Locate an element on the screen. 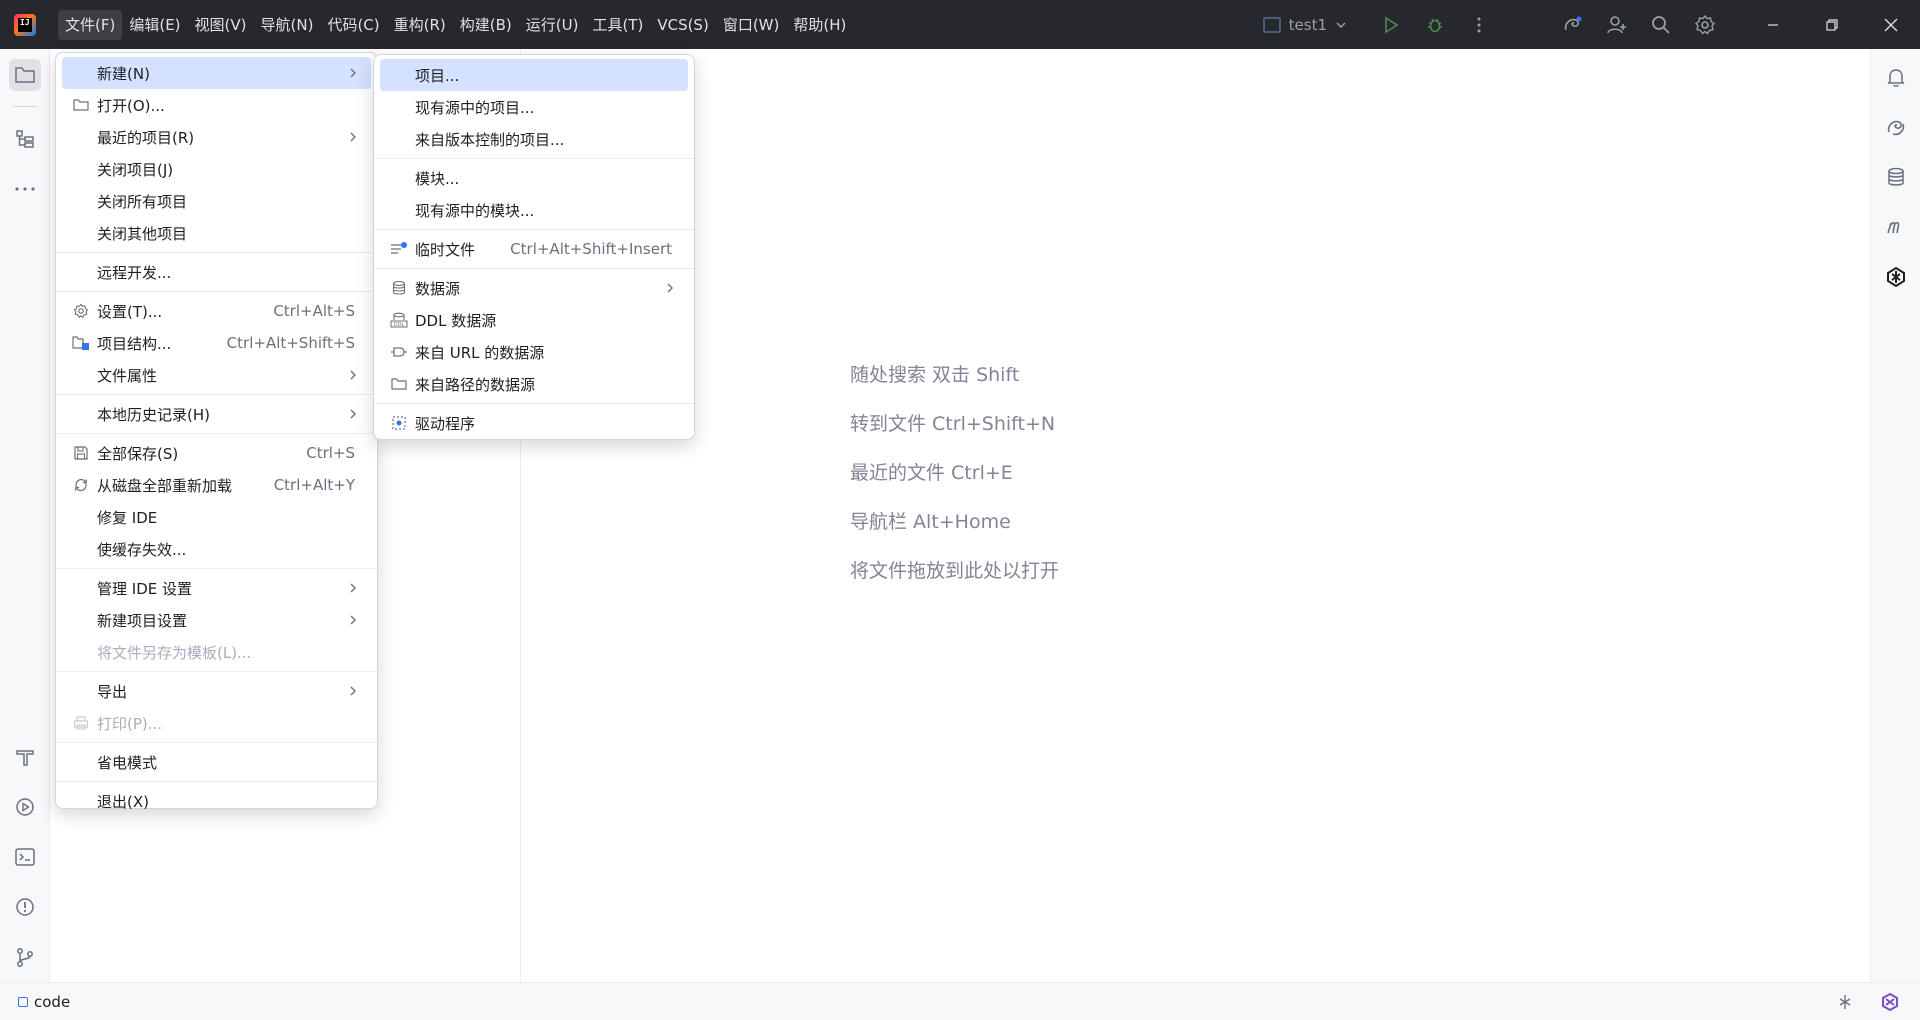  menu-vcs: VCS(S) is located at coordinates (682, 25).